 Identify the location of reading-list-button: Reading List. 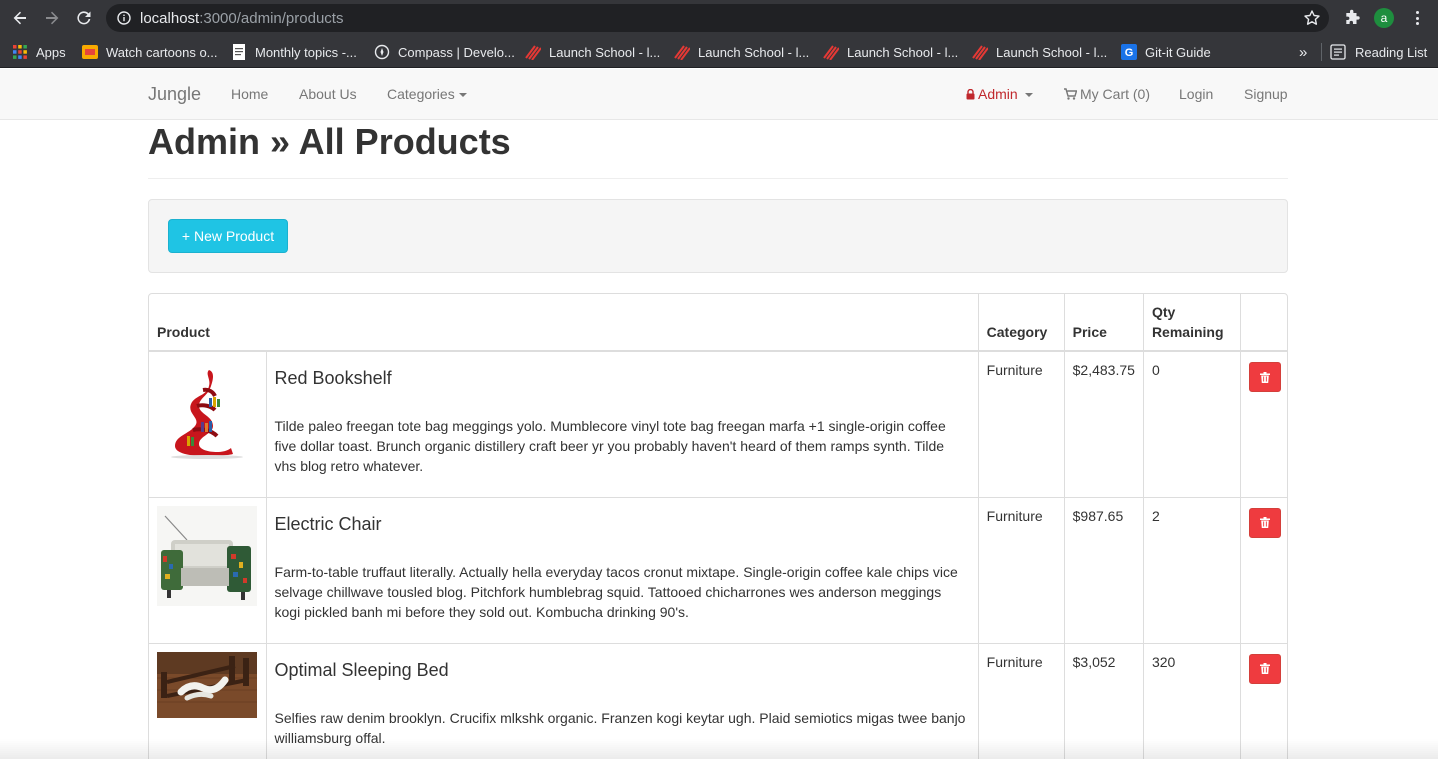
(1374, 52).